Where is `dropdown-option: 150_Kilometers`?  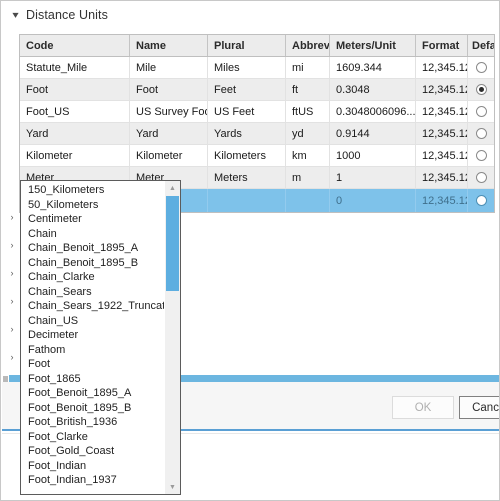 dropdown-option: 150_Kilometers is located at coordinates (92, 190).